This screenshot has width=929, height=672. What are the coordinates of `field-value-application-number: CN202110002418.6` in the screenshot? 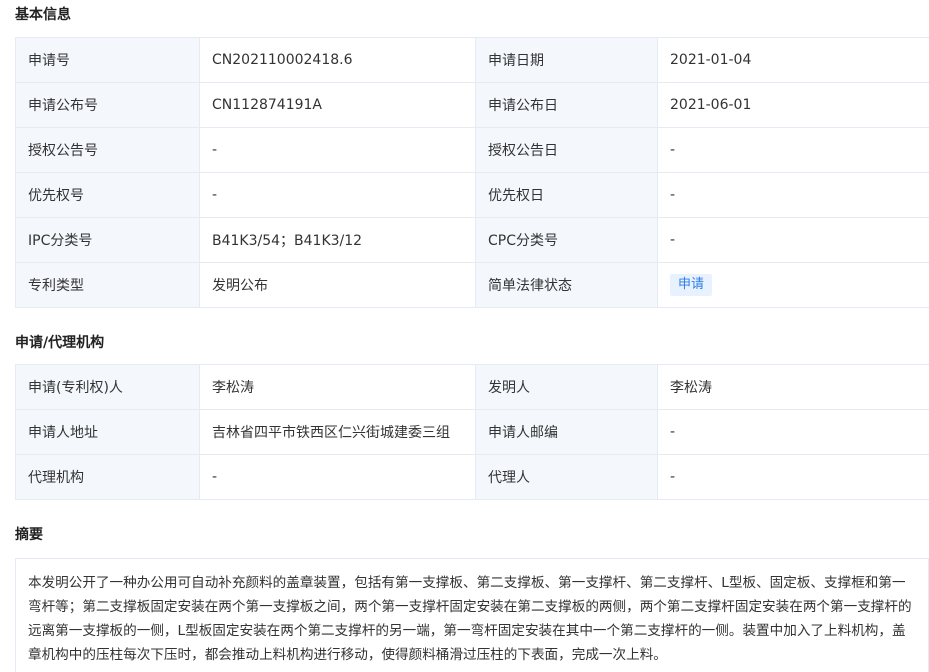 It's located at (337, 60).